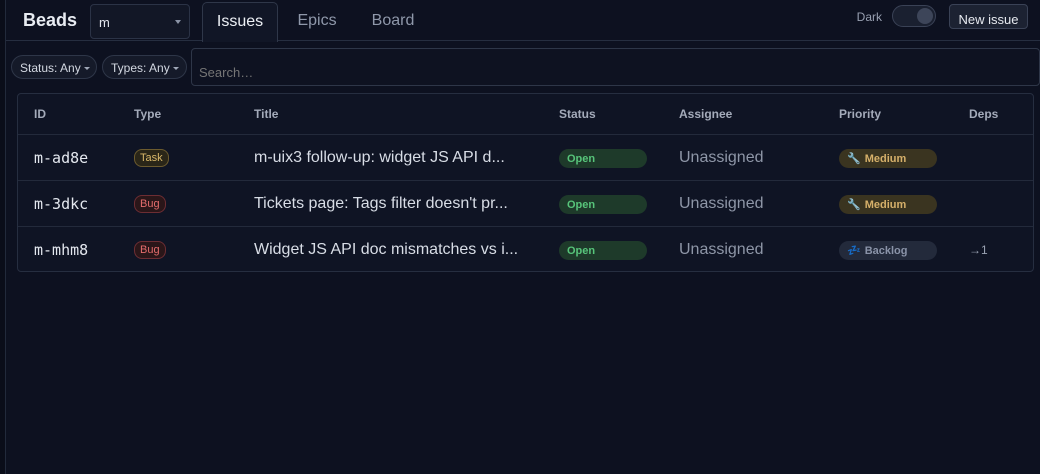 This screenshot has height=474, width=1040. Describe the element at coordinates (615, 67) in the screenshot. I see `search-input` at that location.